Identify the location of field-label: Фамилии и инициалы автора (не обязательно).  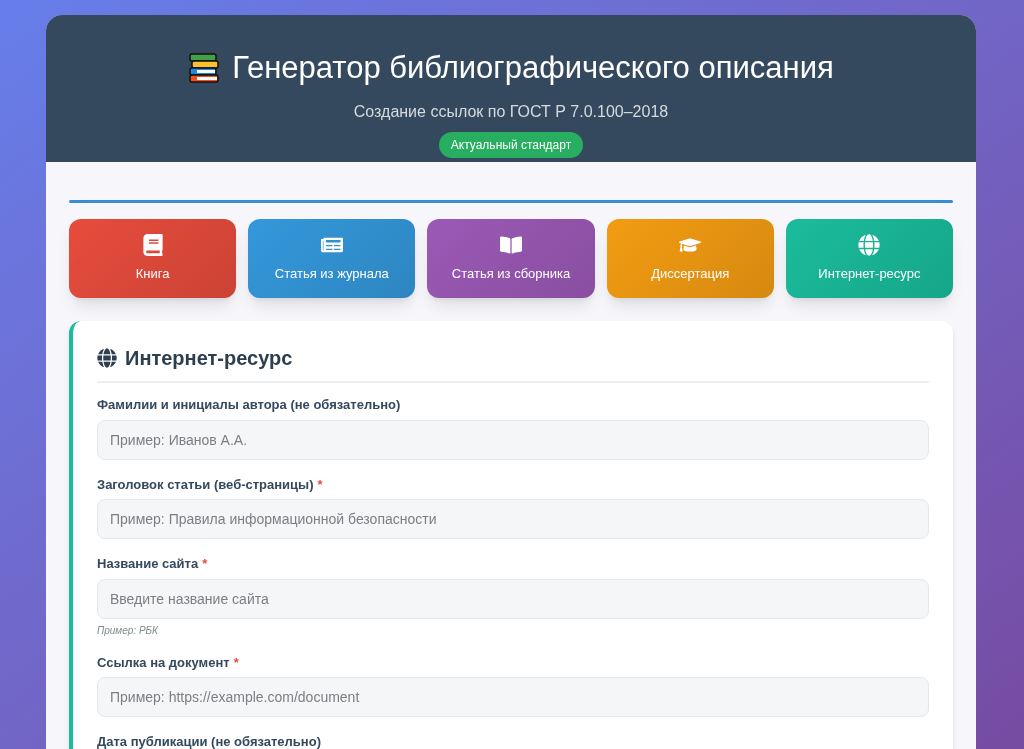
(249, 405).